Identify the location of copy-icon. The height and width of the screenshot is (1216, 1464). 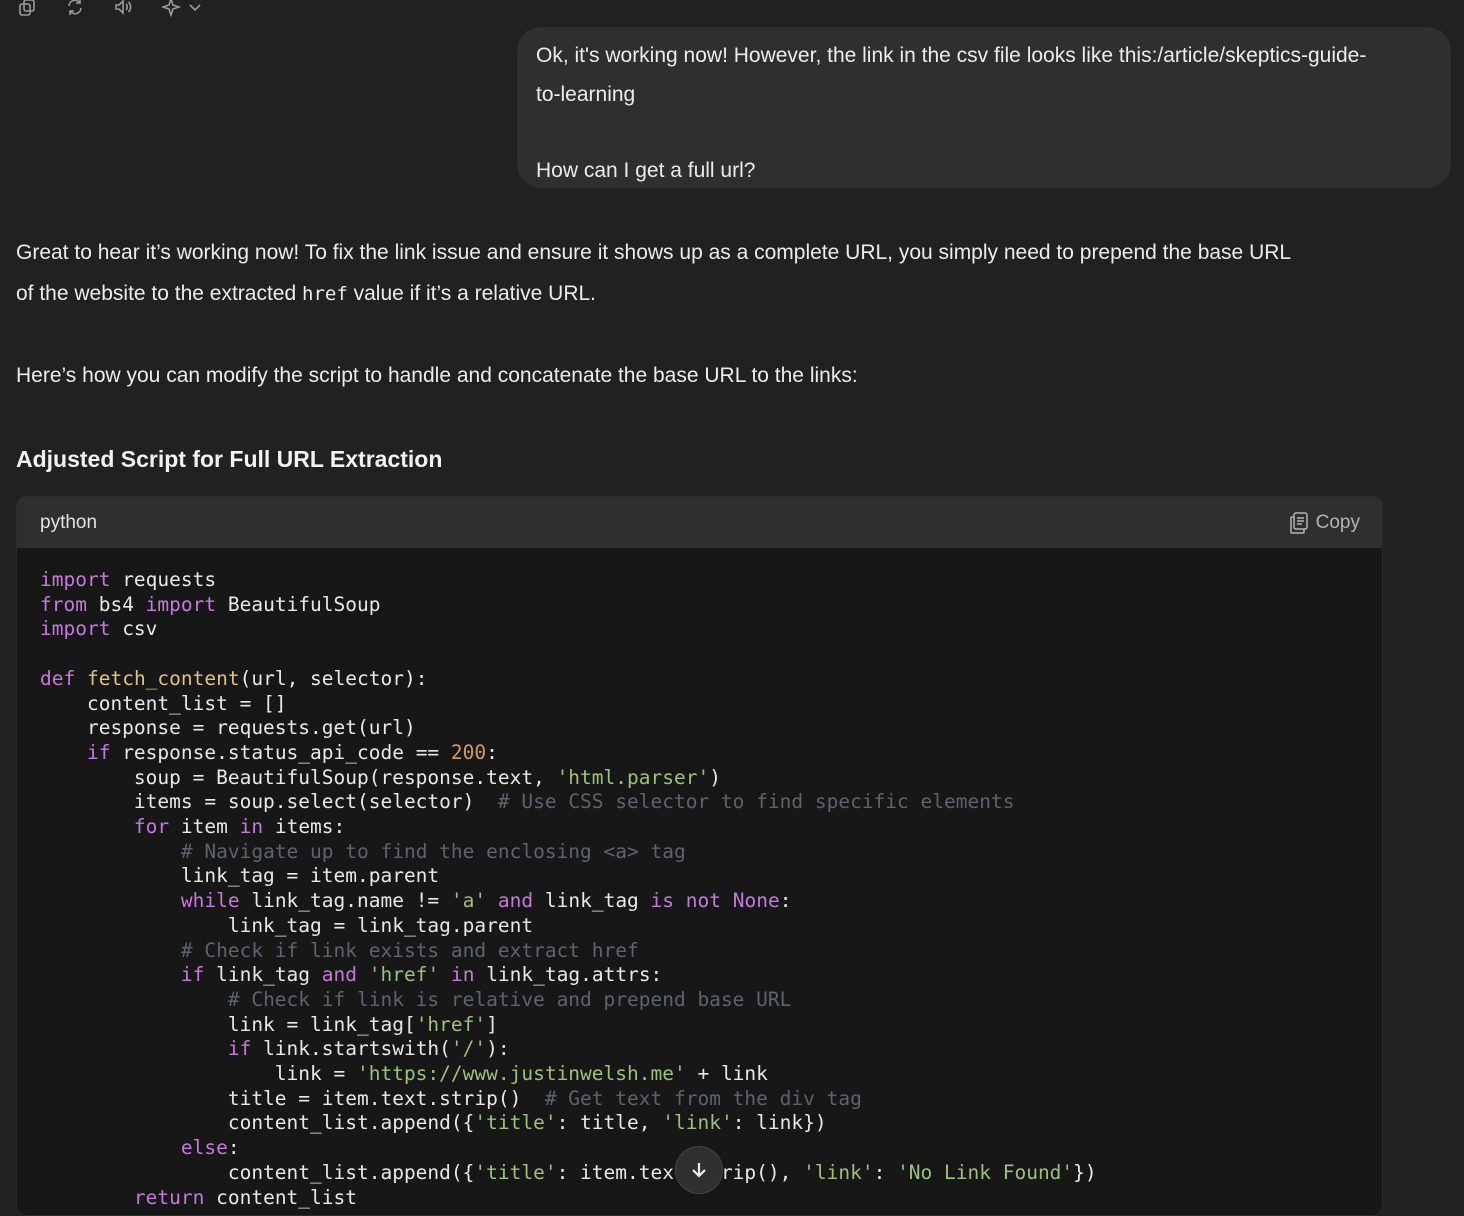
(27, 9).